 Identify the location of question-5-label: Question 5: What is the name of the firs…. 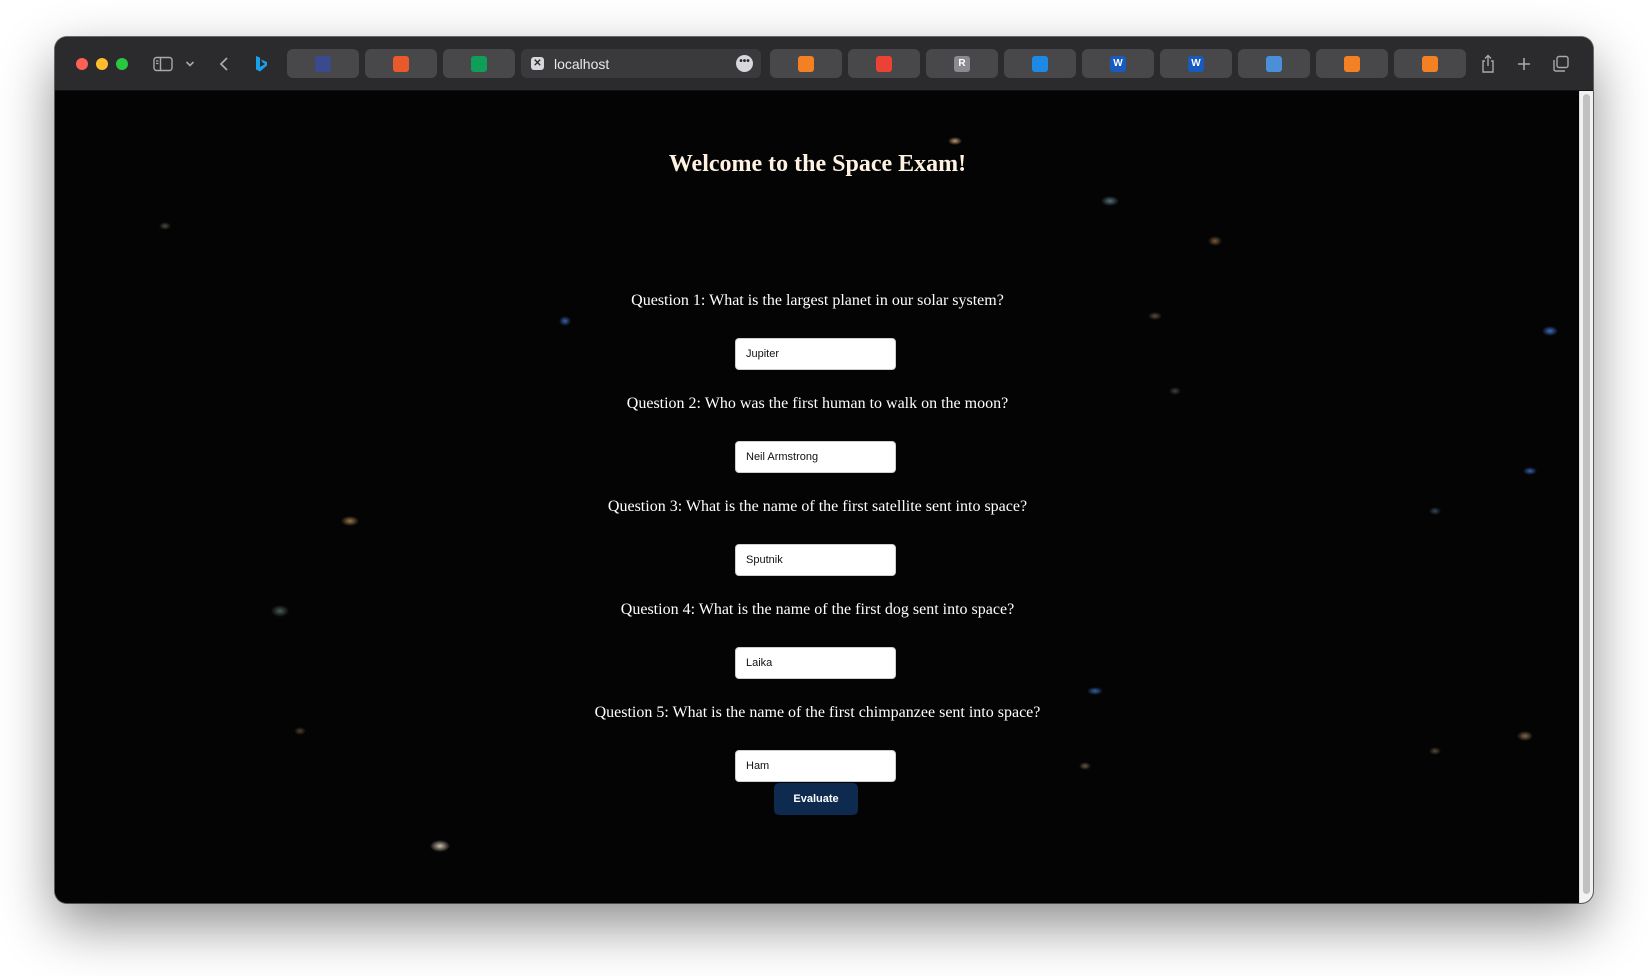
(817, 712).